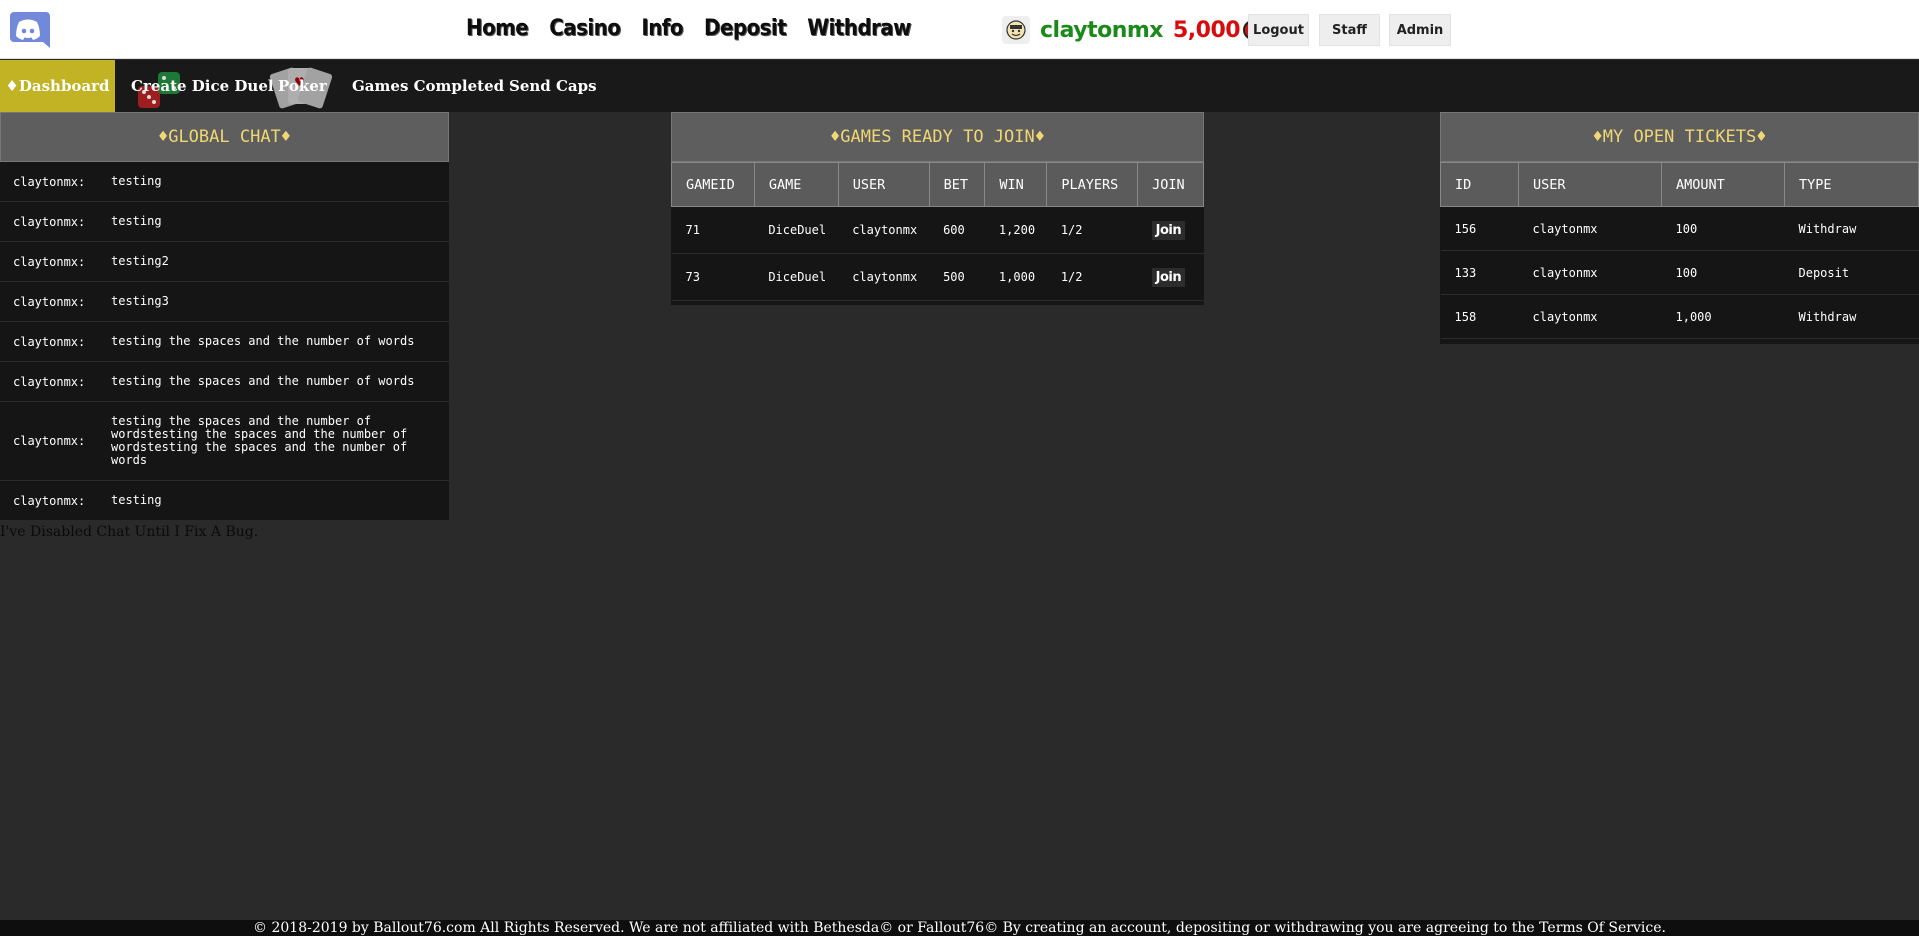 The height and width of the screenshot is (936, 1919). Describe the element at coordinates (28, 30) in the screenshot. I see `discord-icon` at that location.